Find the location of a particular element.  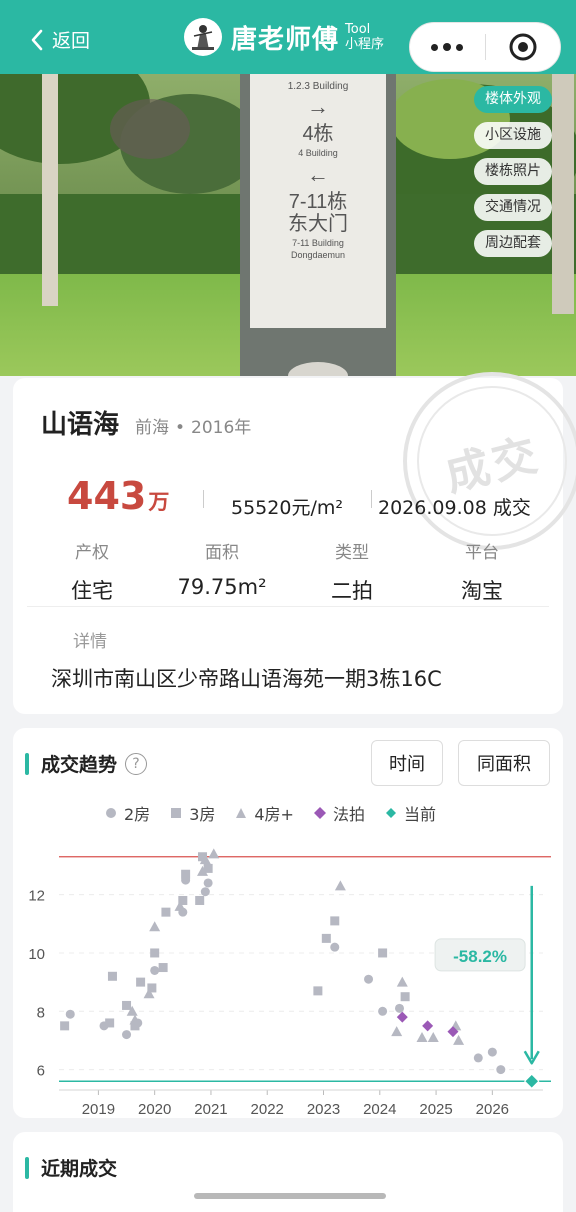

same-area-filter-button: 同面积 is located at coordinates (504, 763).